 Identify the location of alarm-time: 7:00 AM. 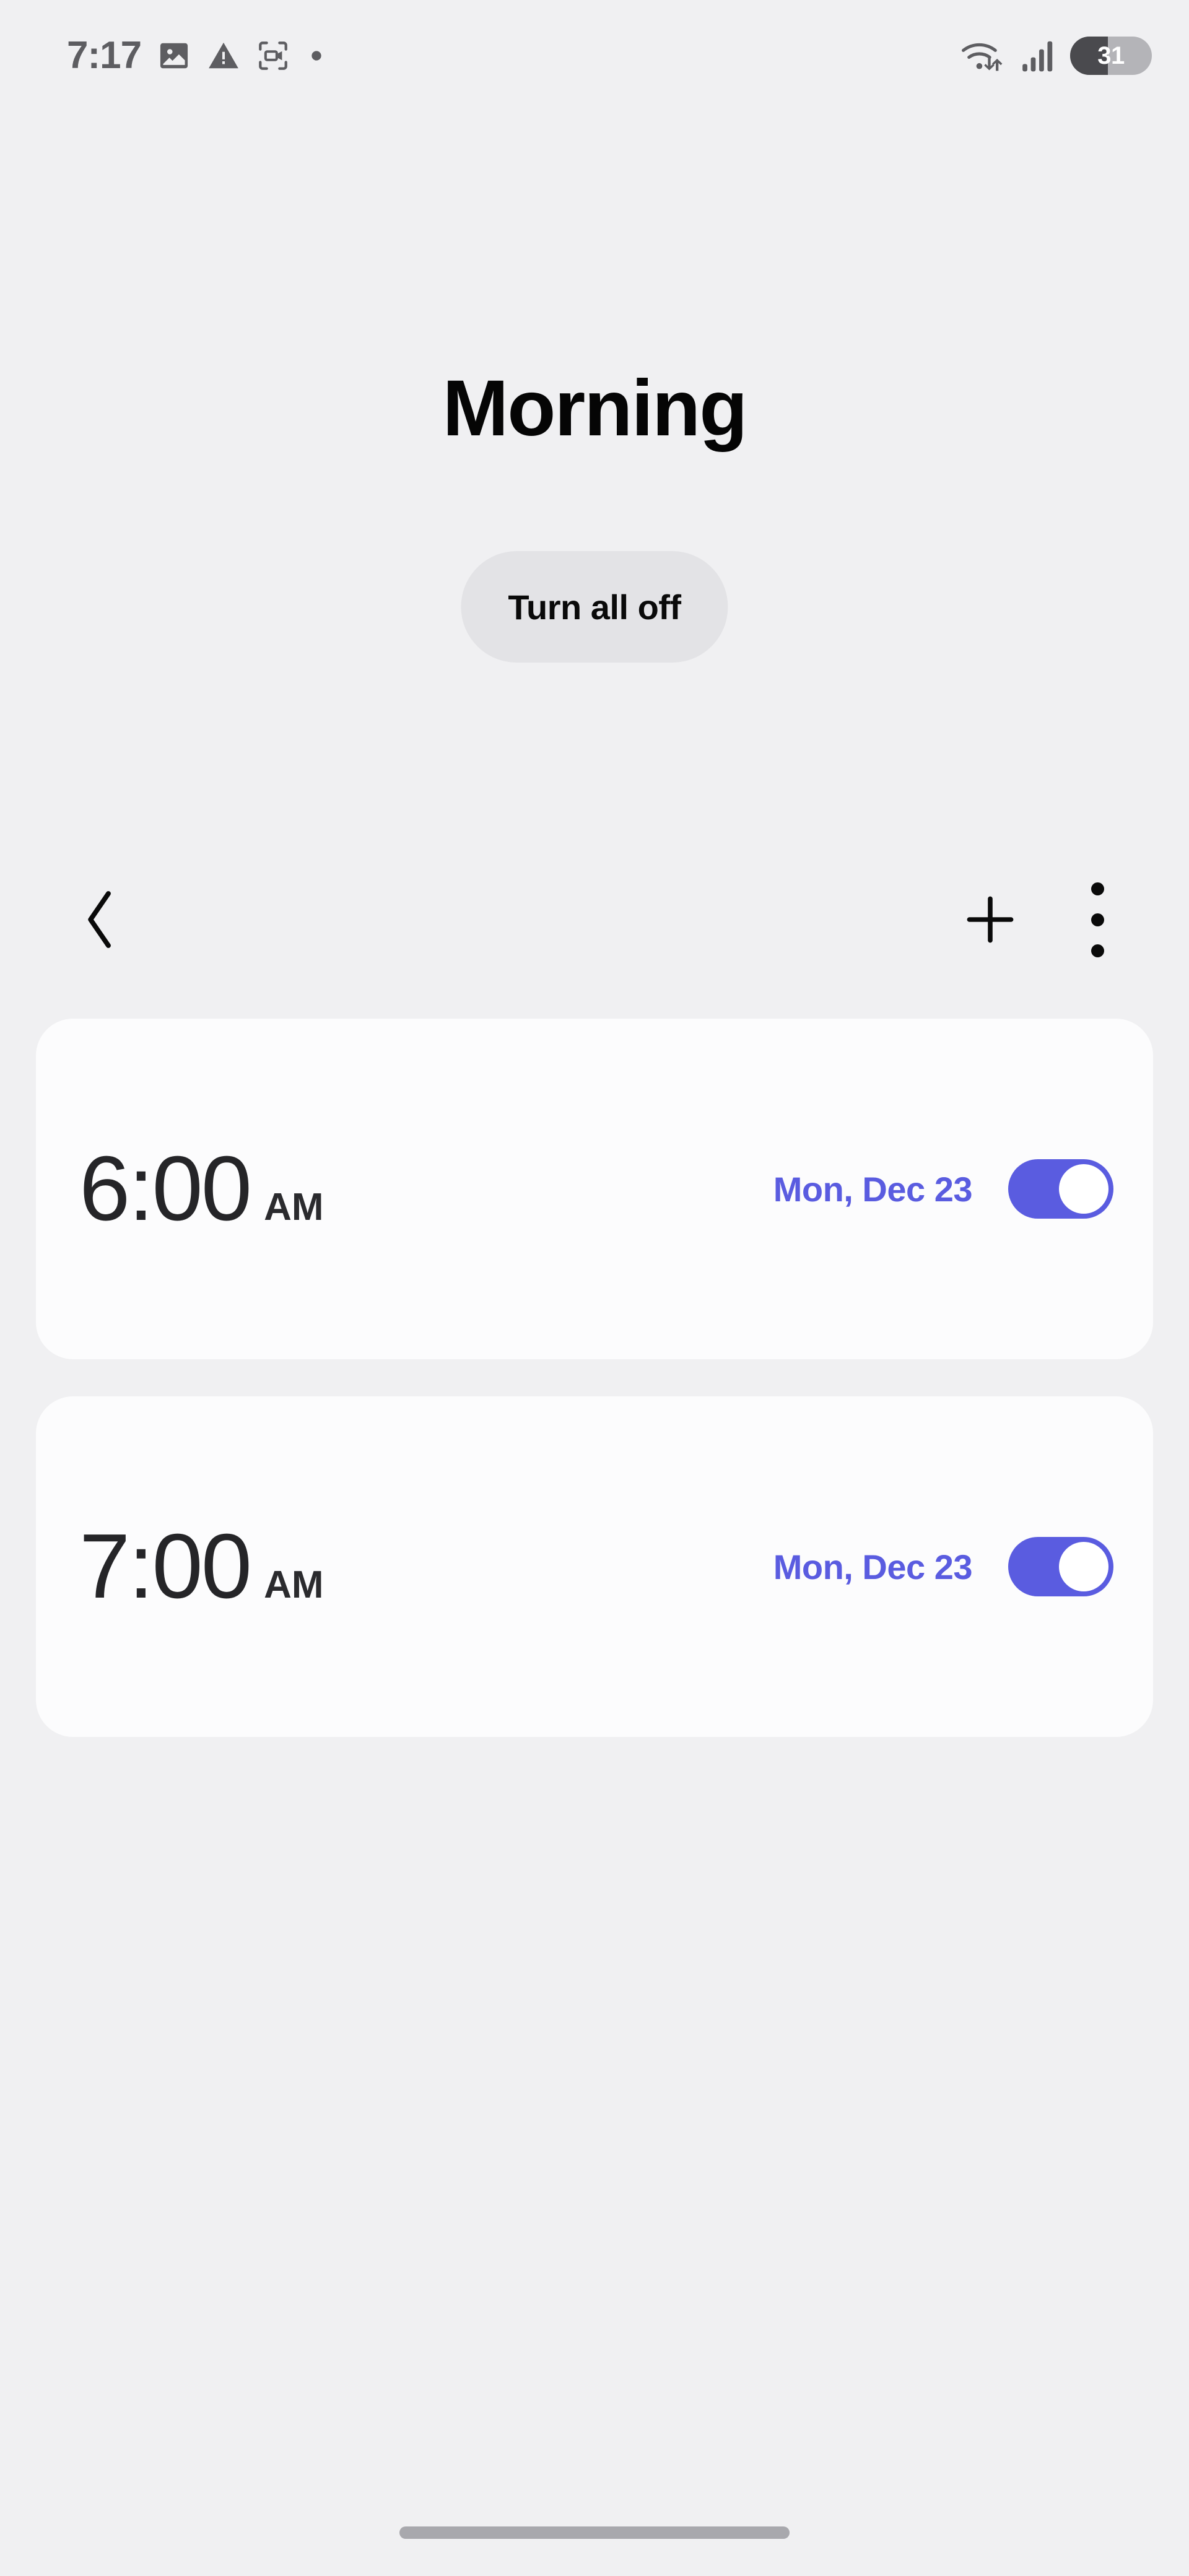
(201, 1566).